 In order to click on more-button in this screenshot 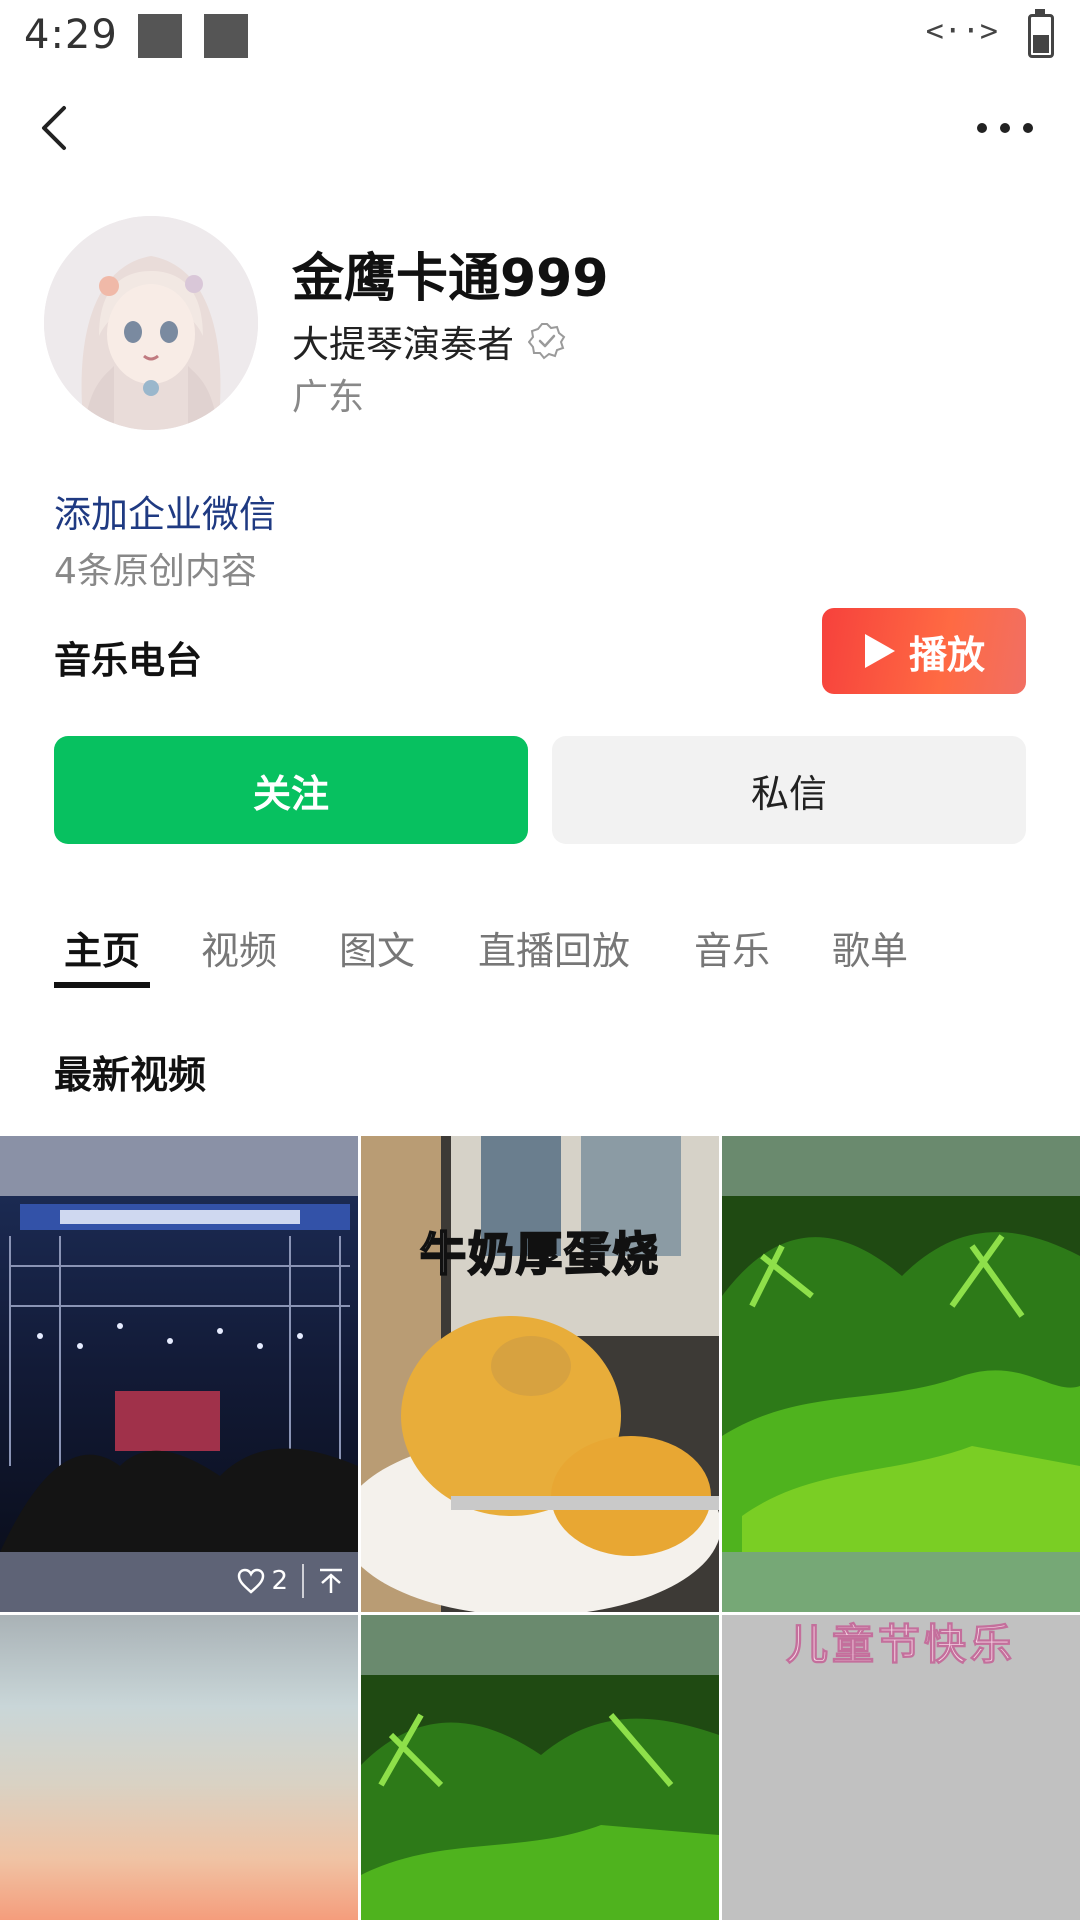, I will do `click(1005, 128)`.